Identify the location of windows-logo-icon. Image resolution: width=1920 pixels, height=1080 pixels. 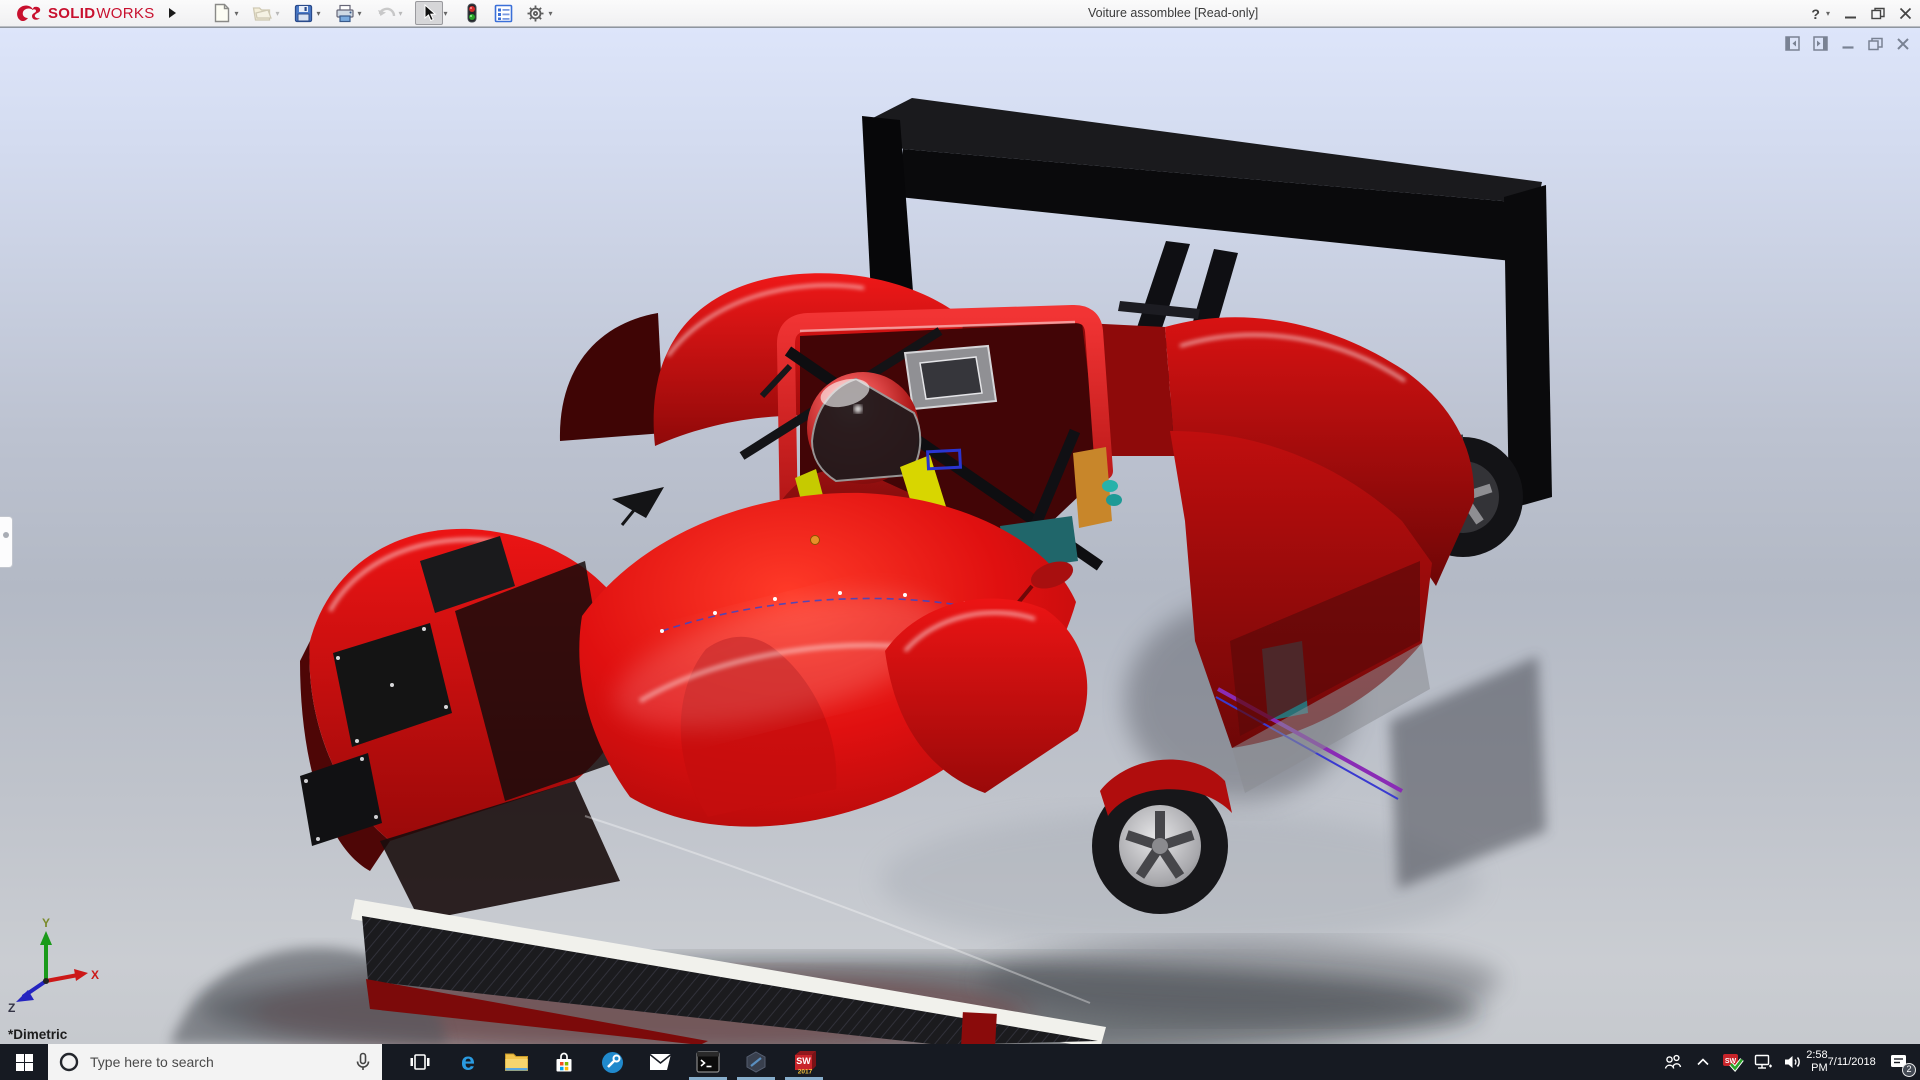
(24, 1062).